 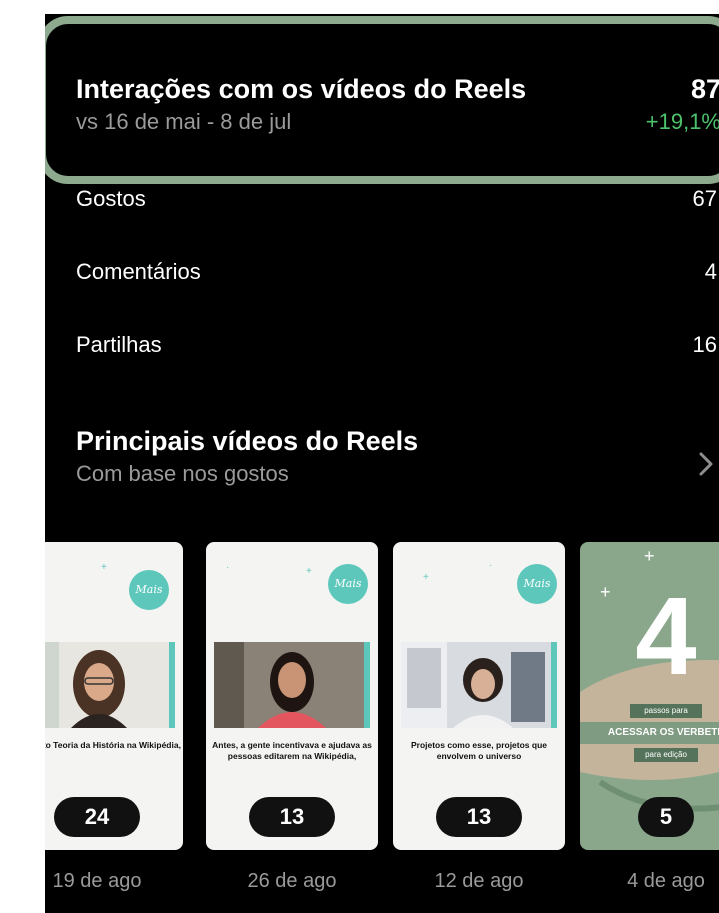 What do you see at coordinates (704, 464) in the screenshot?
I see `chevron-right-icon` at bounding box center [704, 464].